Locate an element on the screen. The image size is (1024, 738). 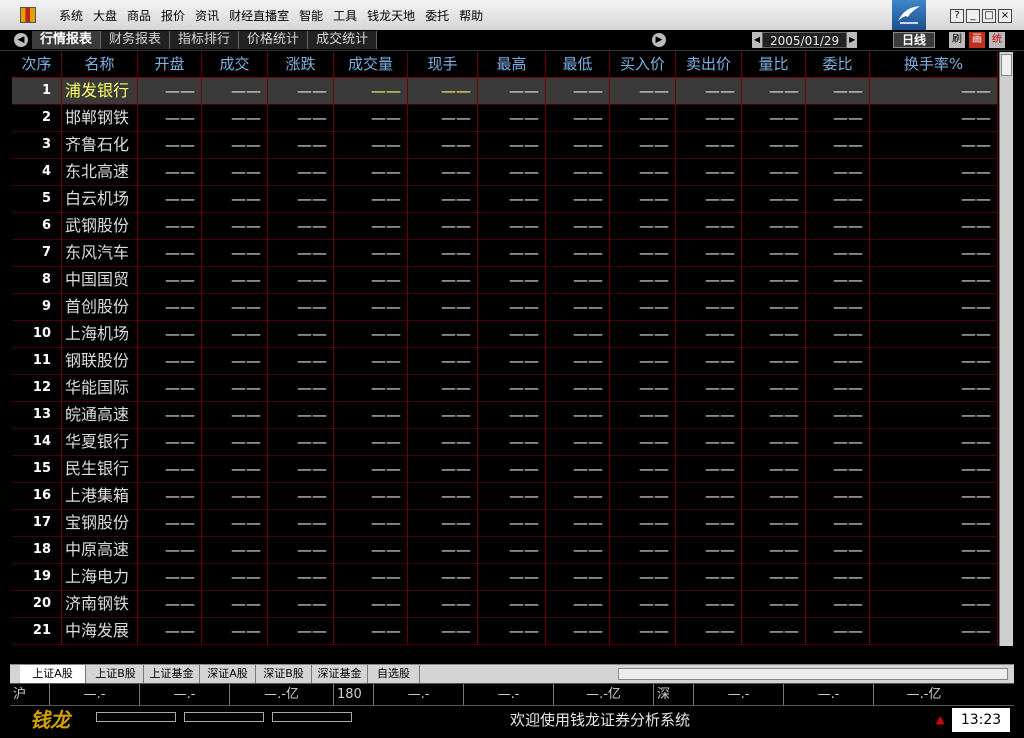
table-row: 9 首创股份 —— —— —— —— —— —— —— —— —— —— —— —— is located at coordinates (505, 307).